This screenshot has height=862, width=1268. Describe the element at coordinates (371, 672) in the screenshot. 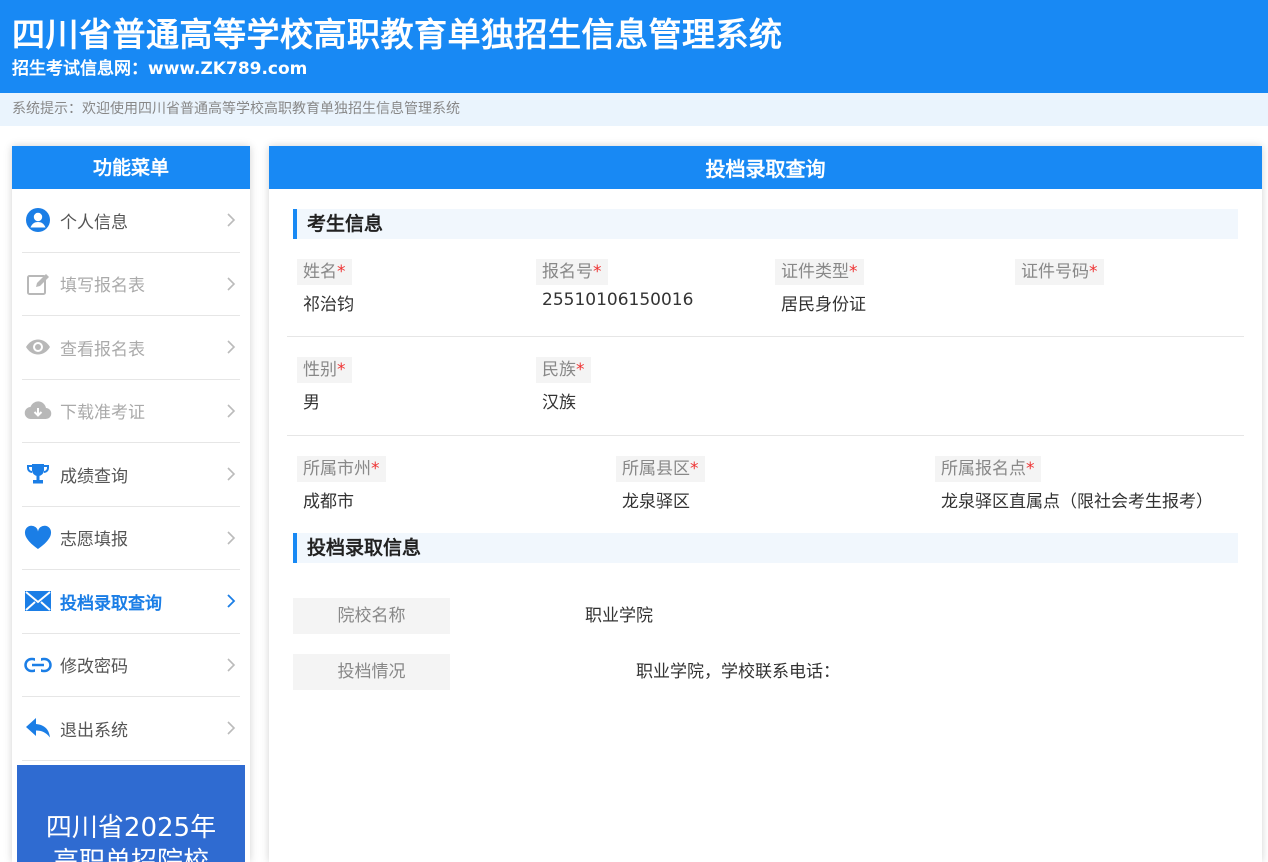

I see `admission-status-label: 投档情况` at that location.